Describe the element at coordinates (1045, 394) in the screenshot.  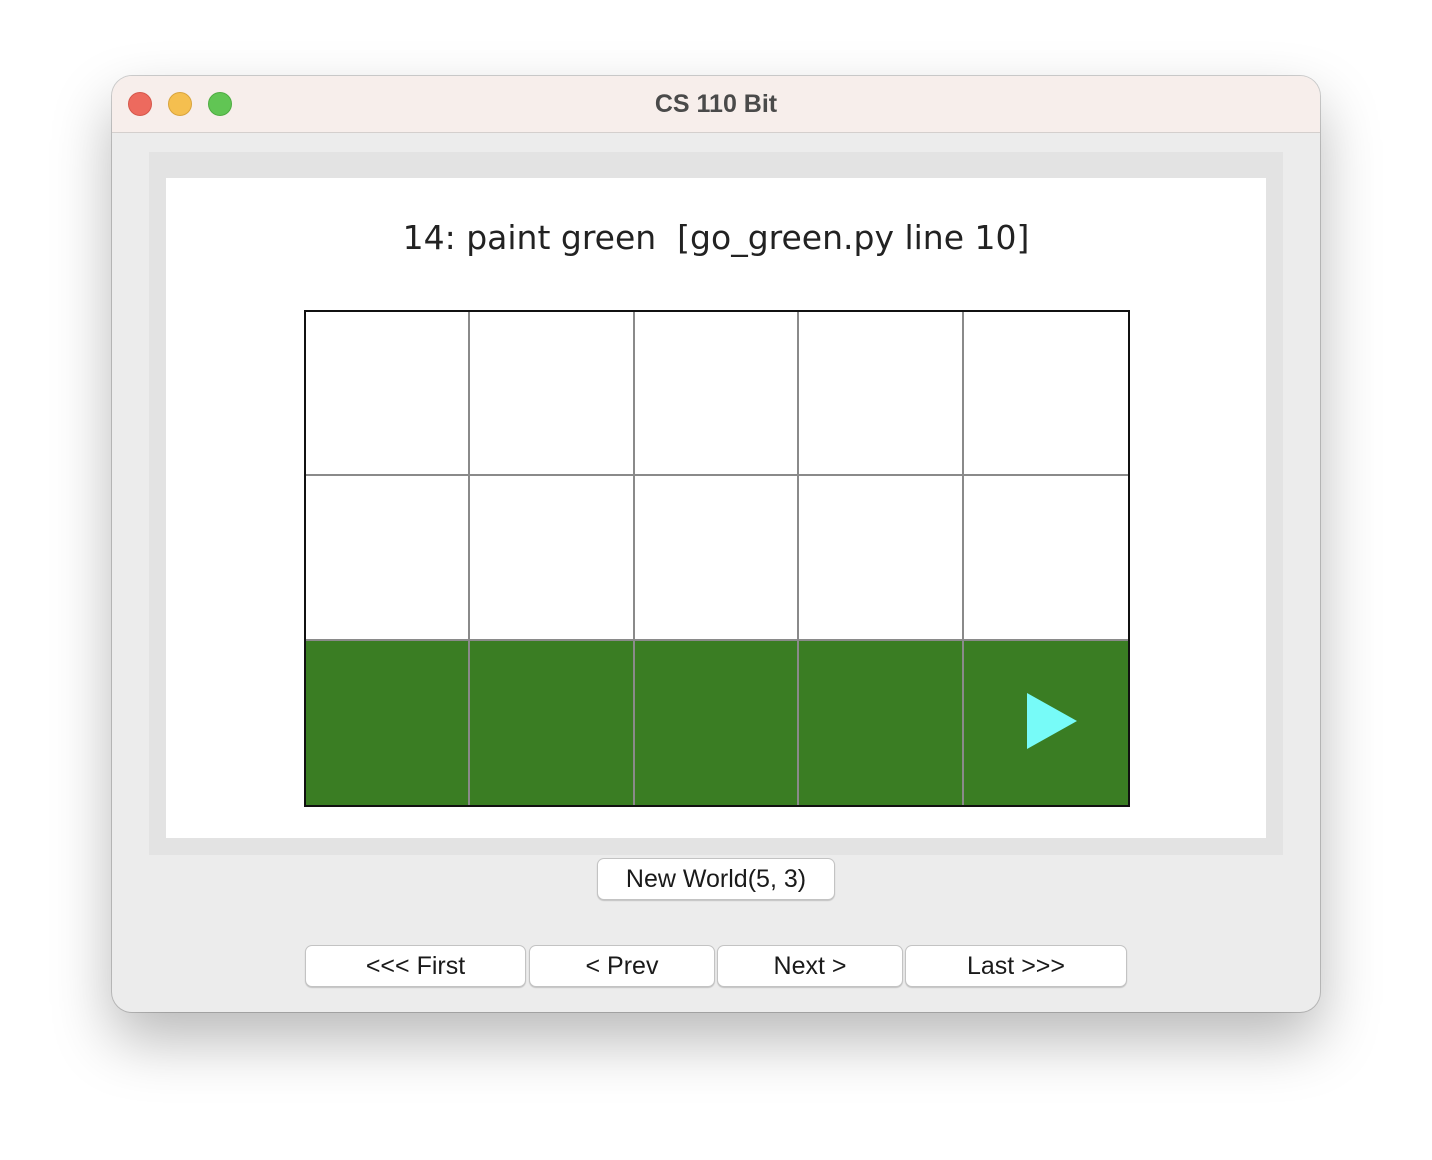
I see `grid-cell-r0-c4` at that location.